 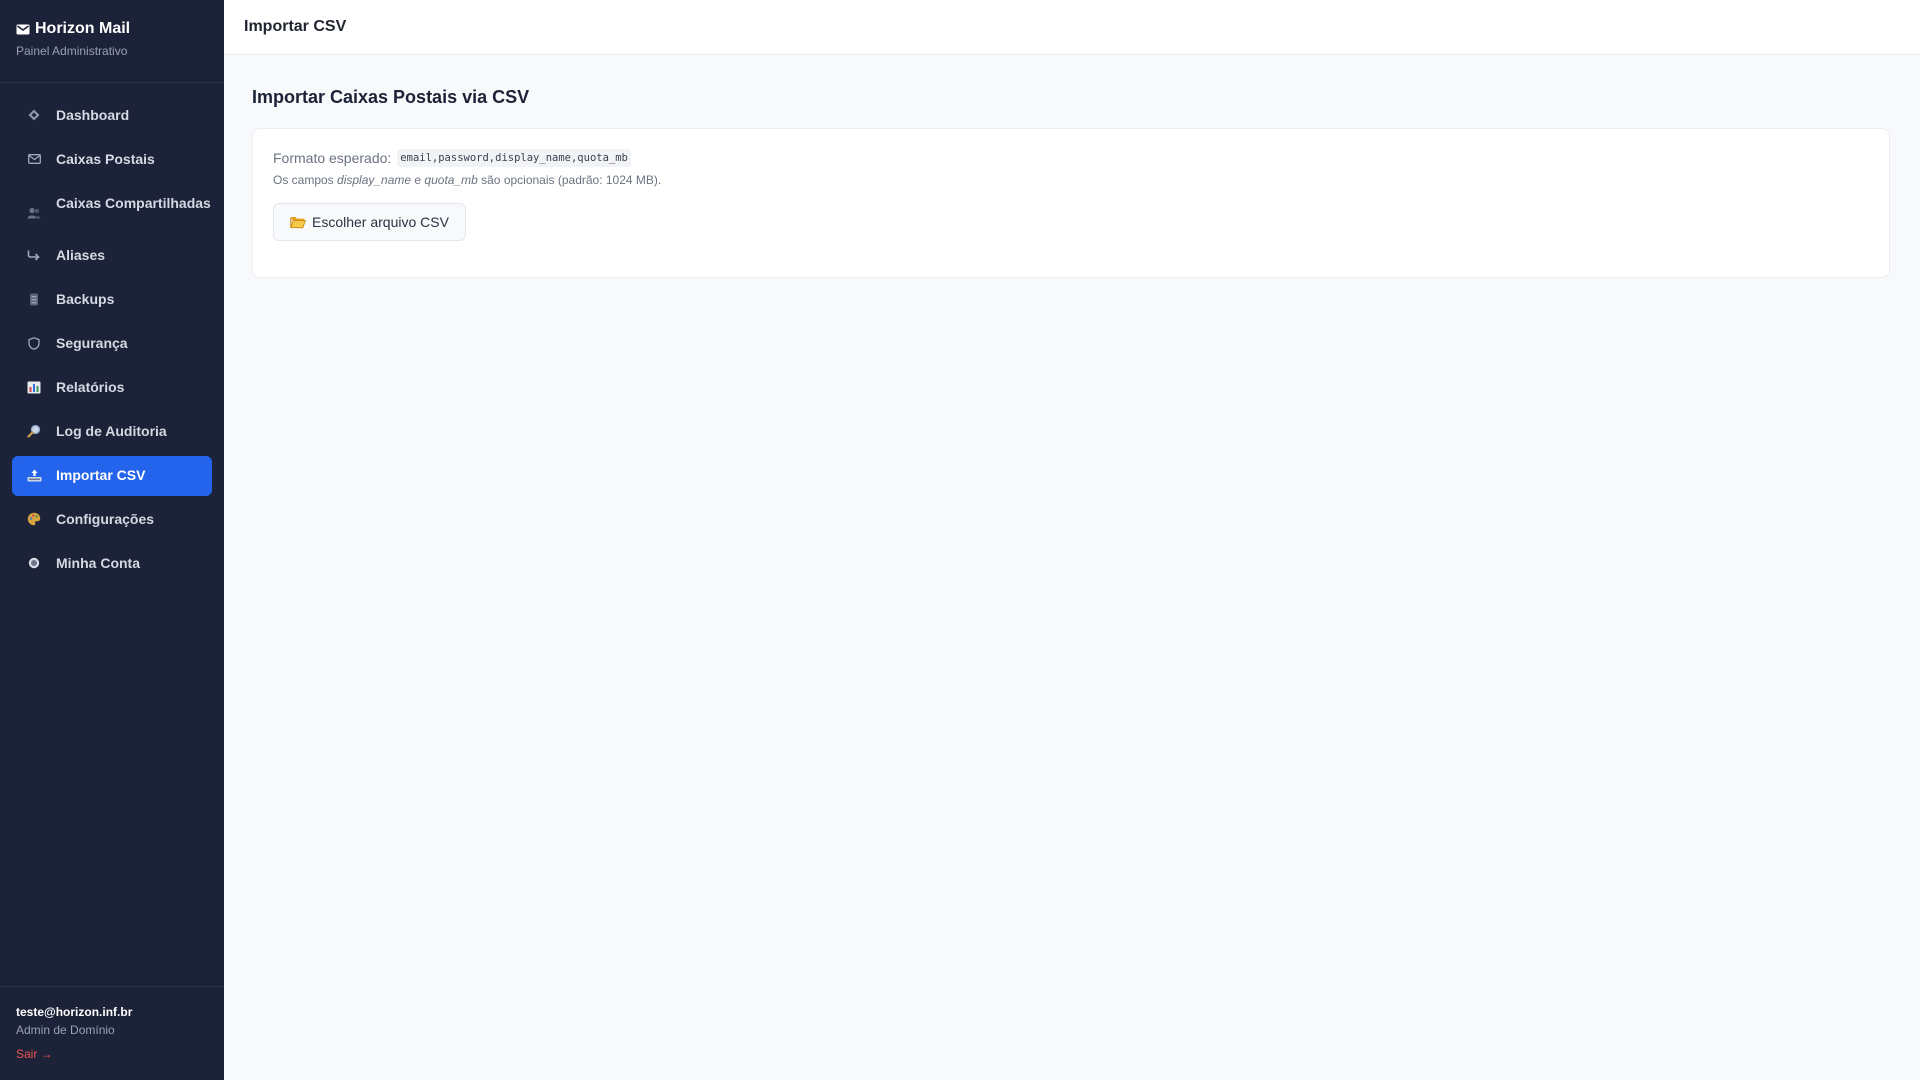 I want to click on redirect-arrow-icon, so click(x=34, y=255).